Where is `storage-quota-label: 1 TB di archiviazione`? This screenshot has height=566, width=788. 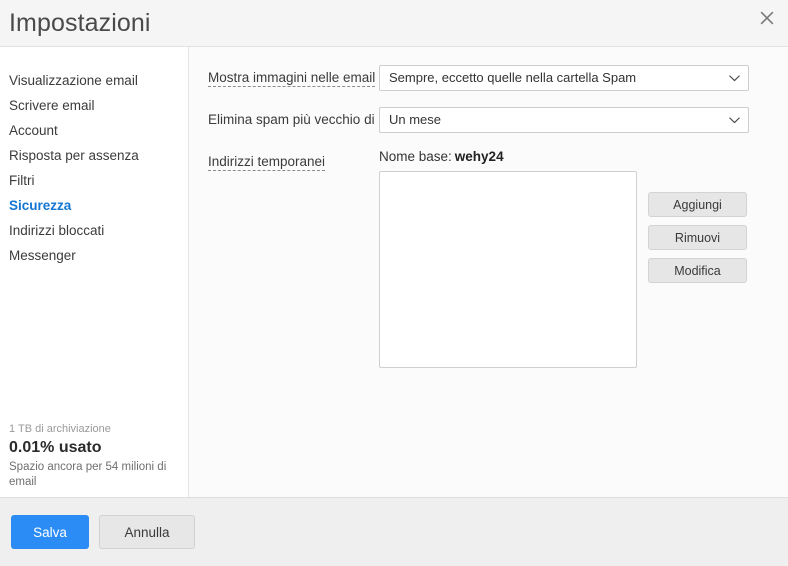
storage-quota-label: 1 TB di archiviazione is located at coordinates (60, 428).